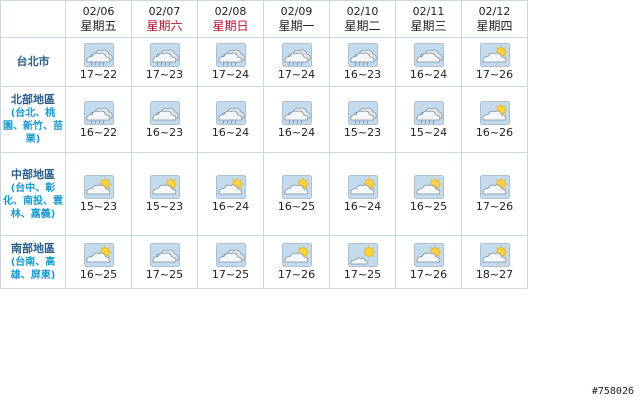  I want to click on day-header: 02/09 星期一, so click(296, 19).